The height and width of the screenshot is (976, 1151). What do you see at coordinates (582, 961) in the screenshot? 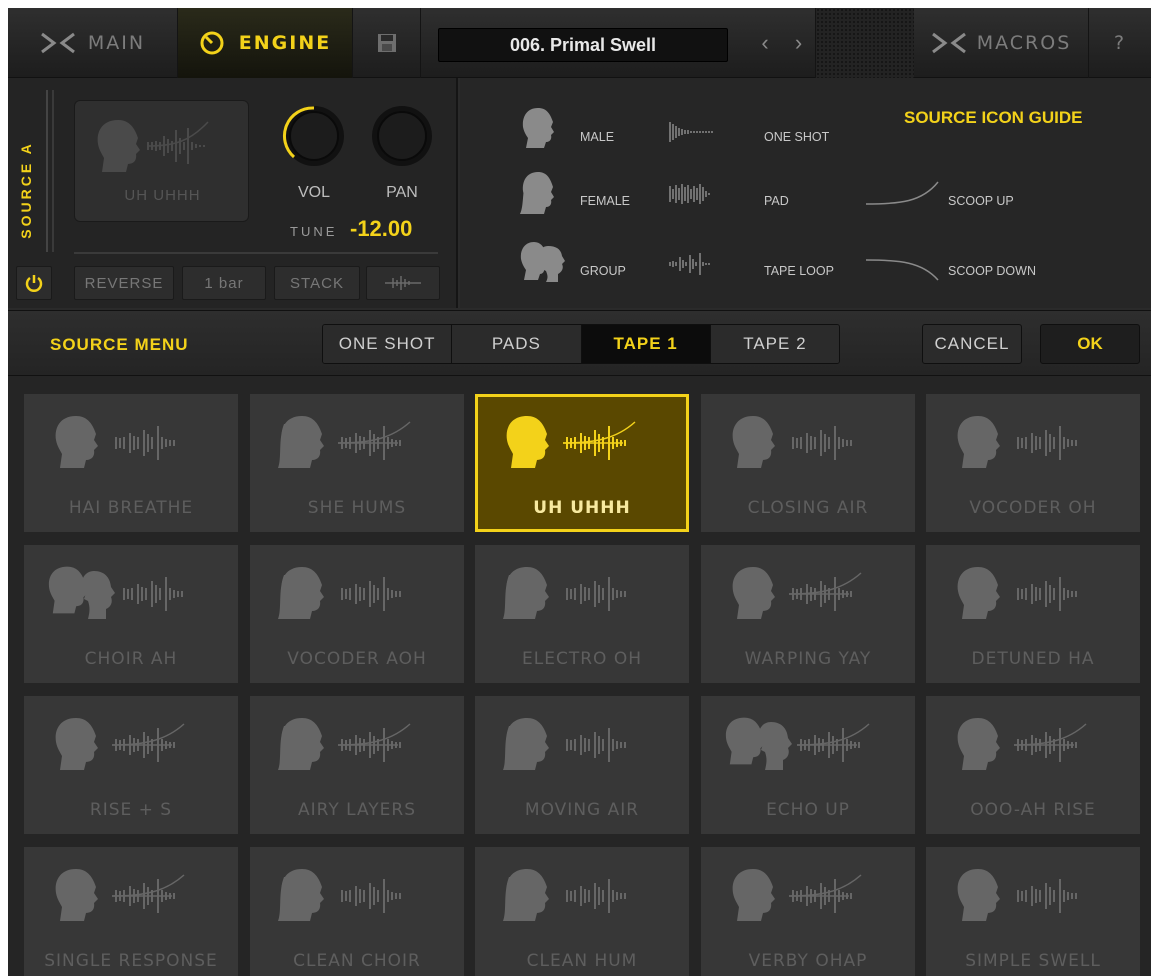
I see `sample-tile-name: CLEAN HUM` at bounding box center [582, 961].